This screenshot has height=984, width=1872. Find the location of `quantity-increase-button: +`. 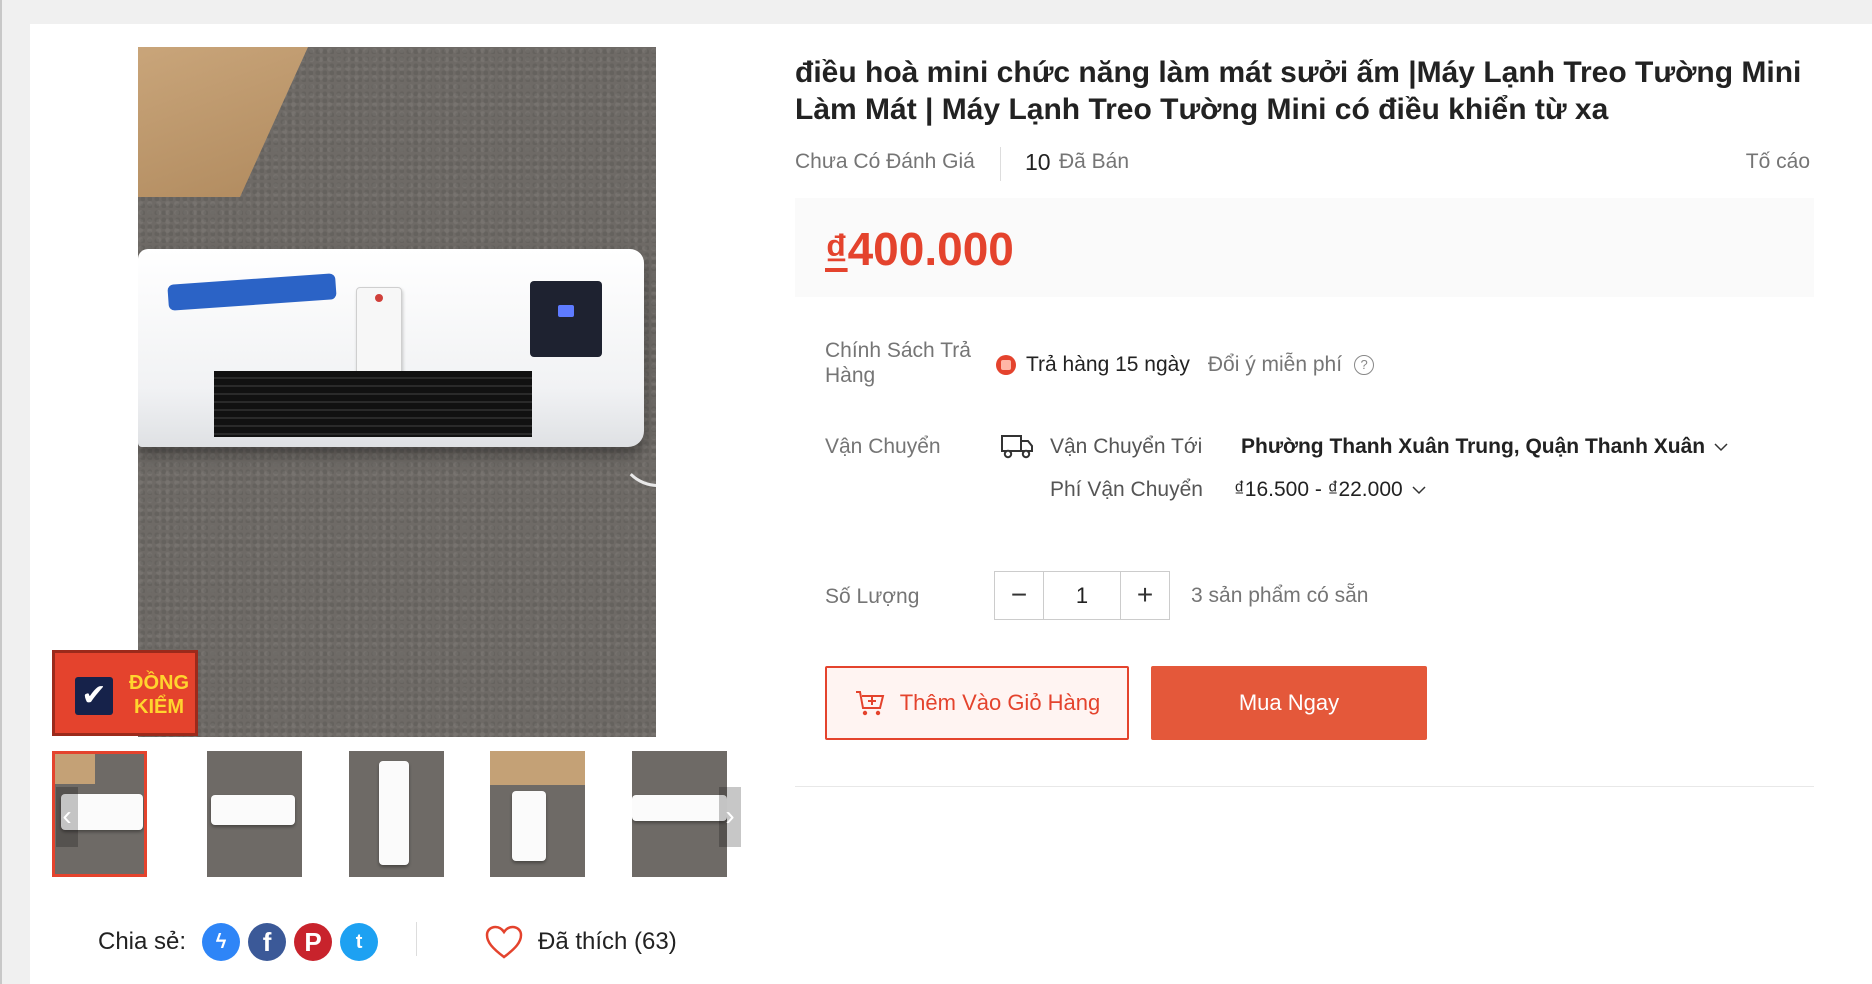

quantity-increase-button: + is located at coordinates (1145, 595).